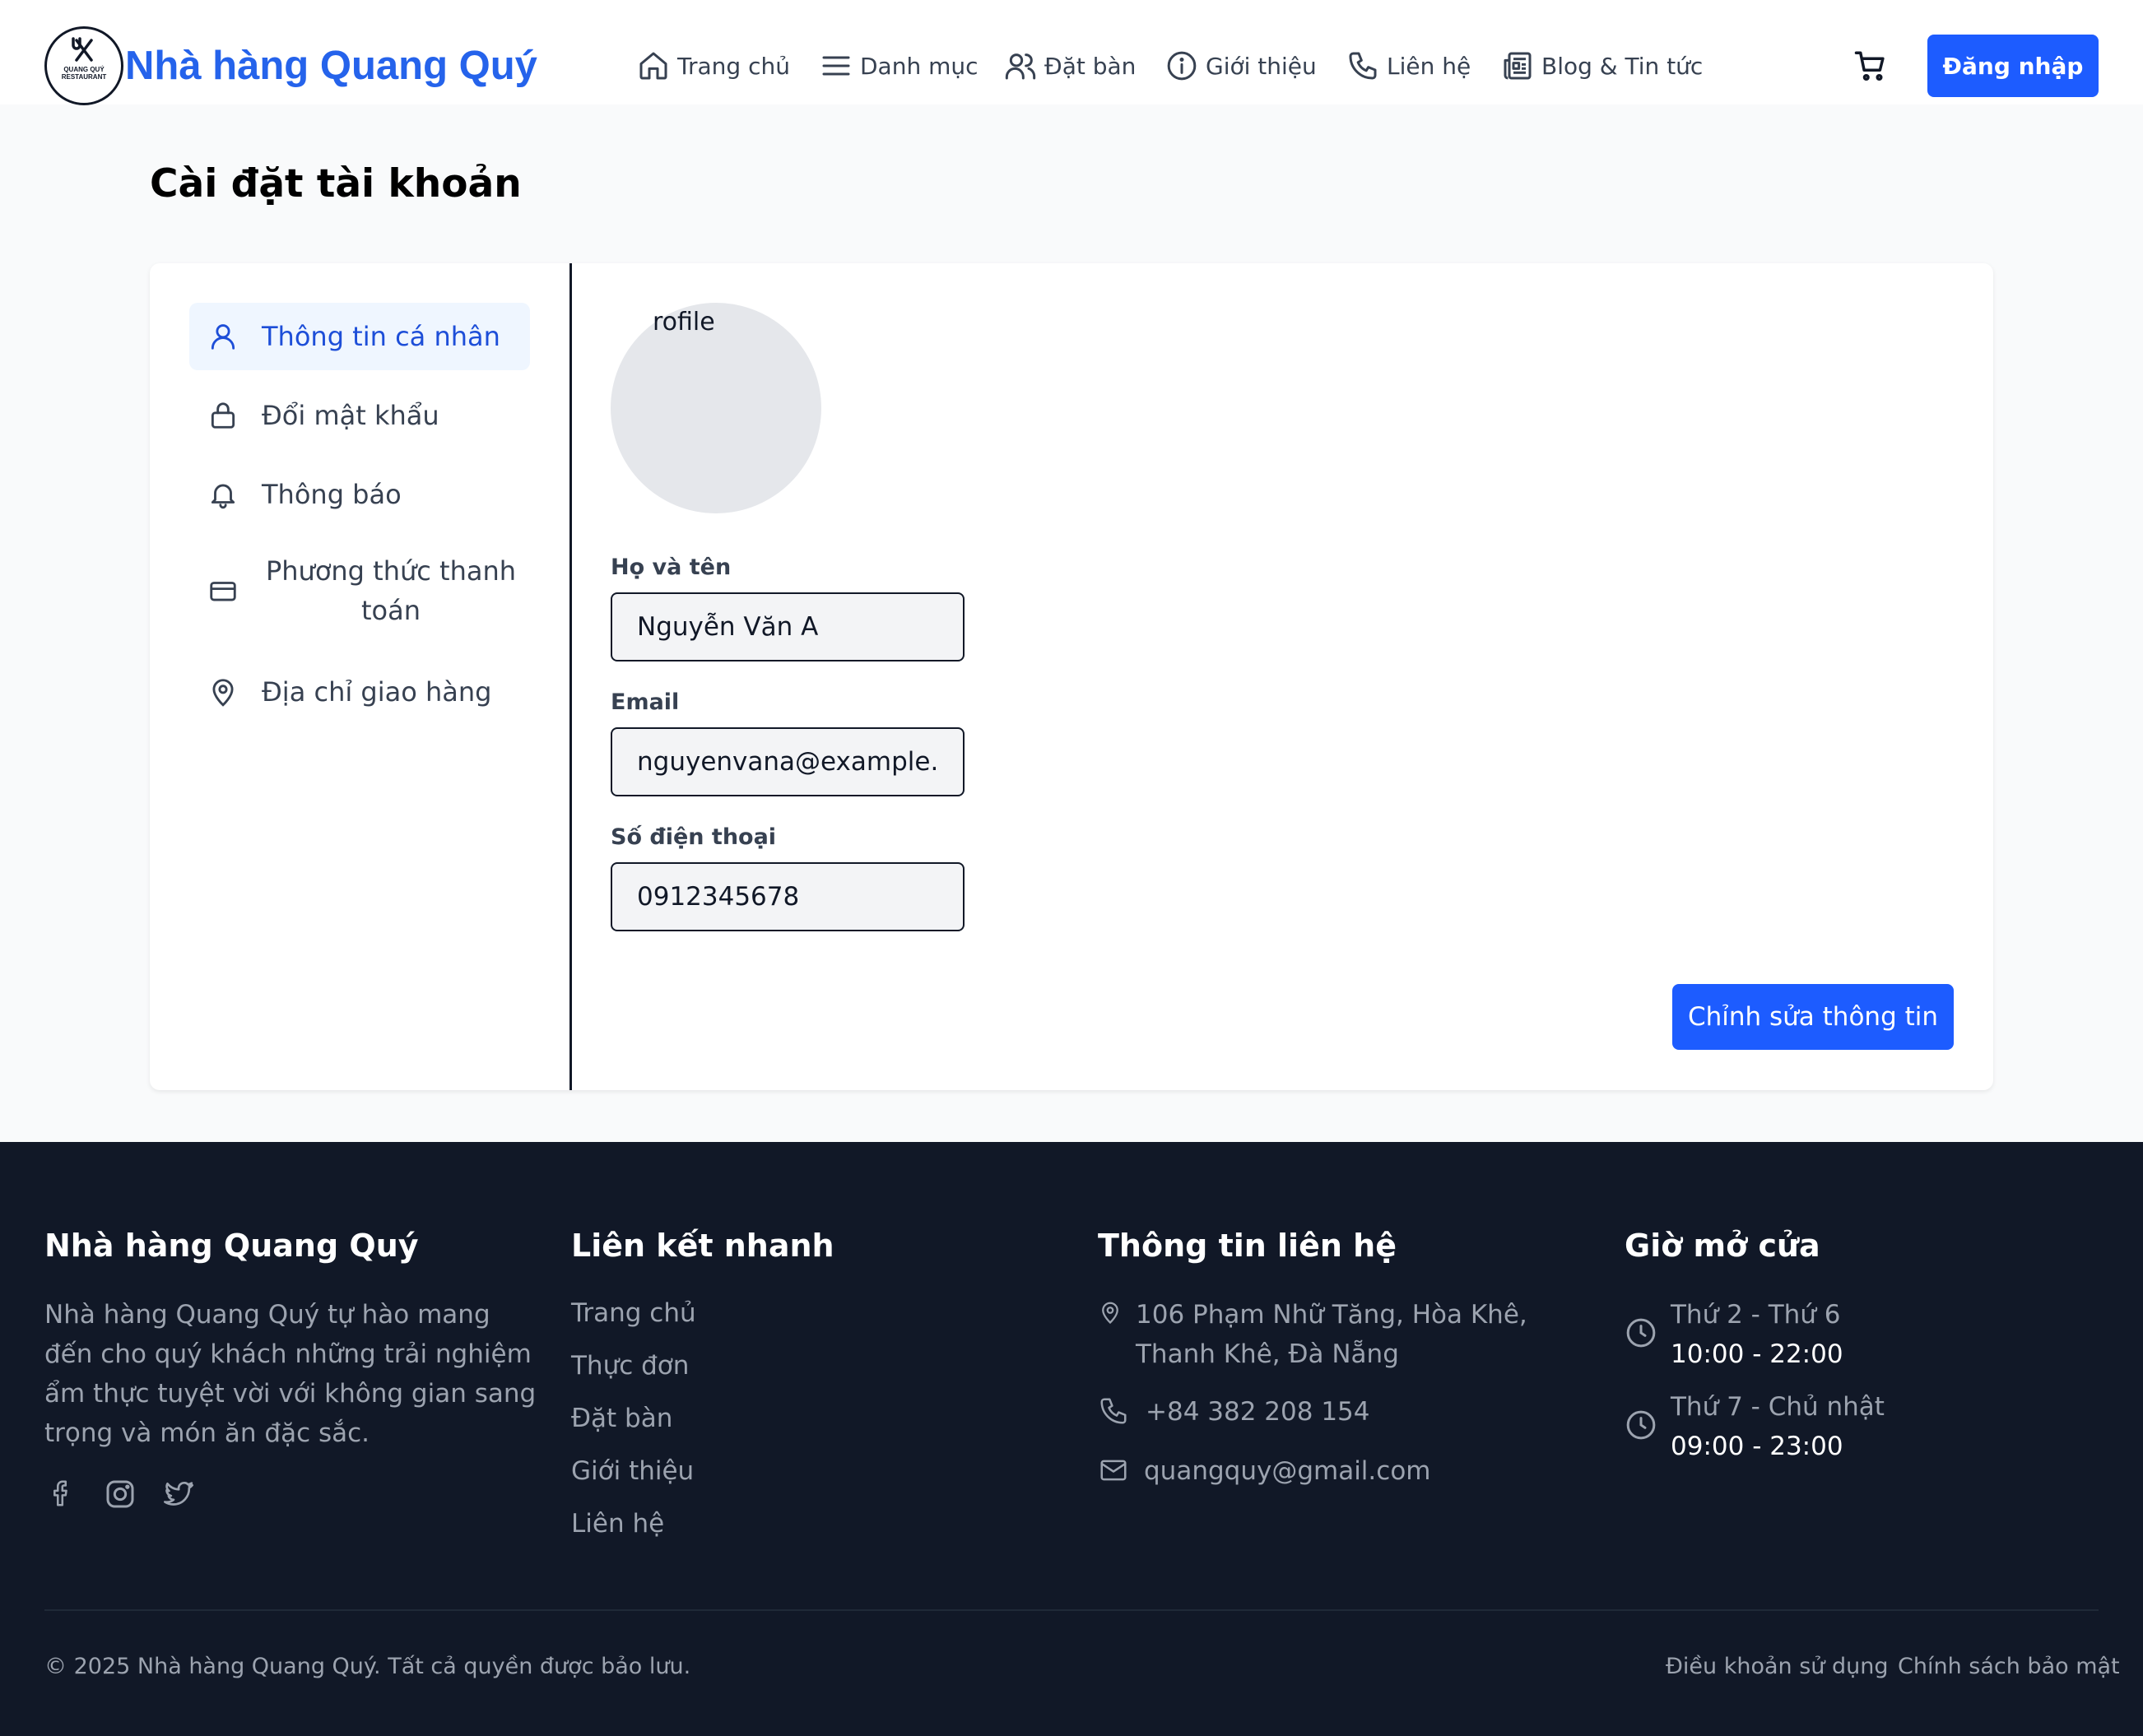  What do you see at coordinates (632, 1471) in the screenshot?
I see `footer-link-about: Giới thiệu` at bounding box center [632, 1471].